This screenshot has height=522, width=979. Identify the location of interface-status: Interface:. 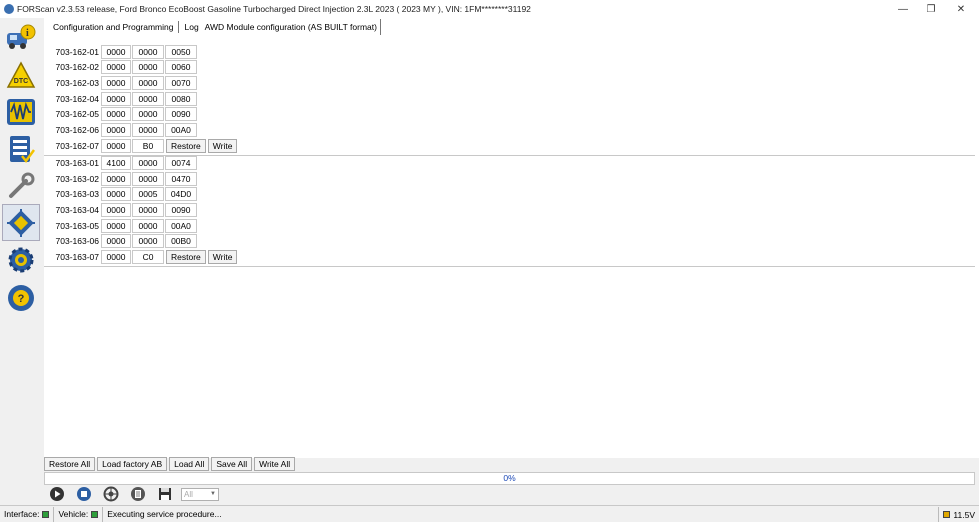
(27, 514).